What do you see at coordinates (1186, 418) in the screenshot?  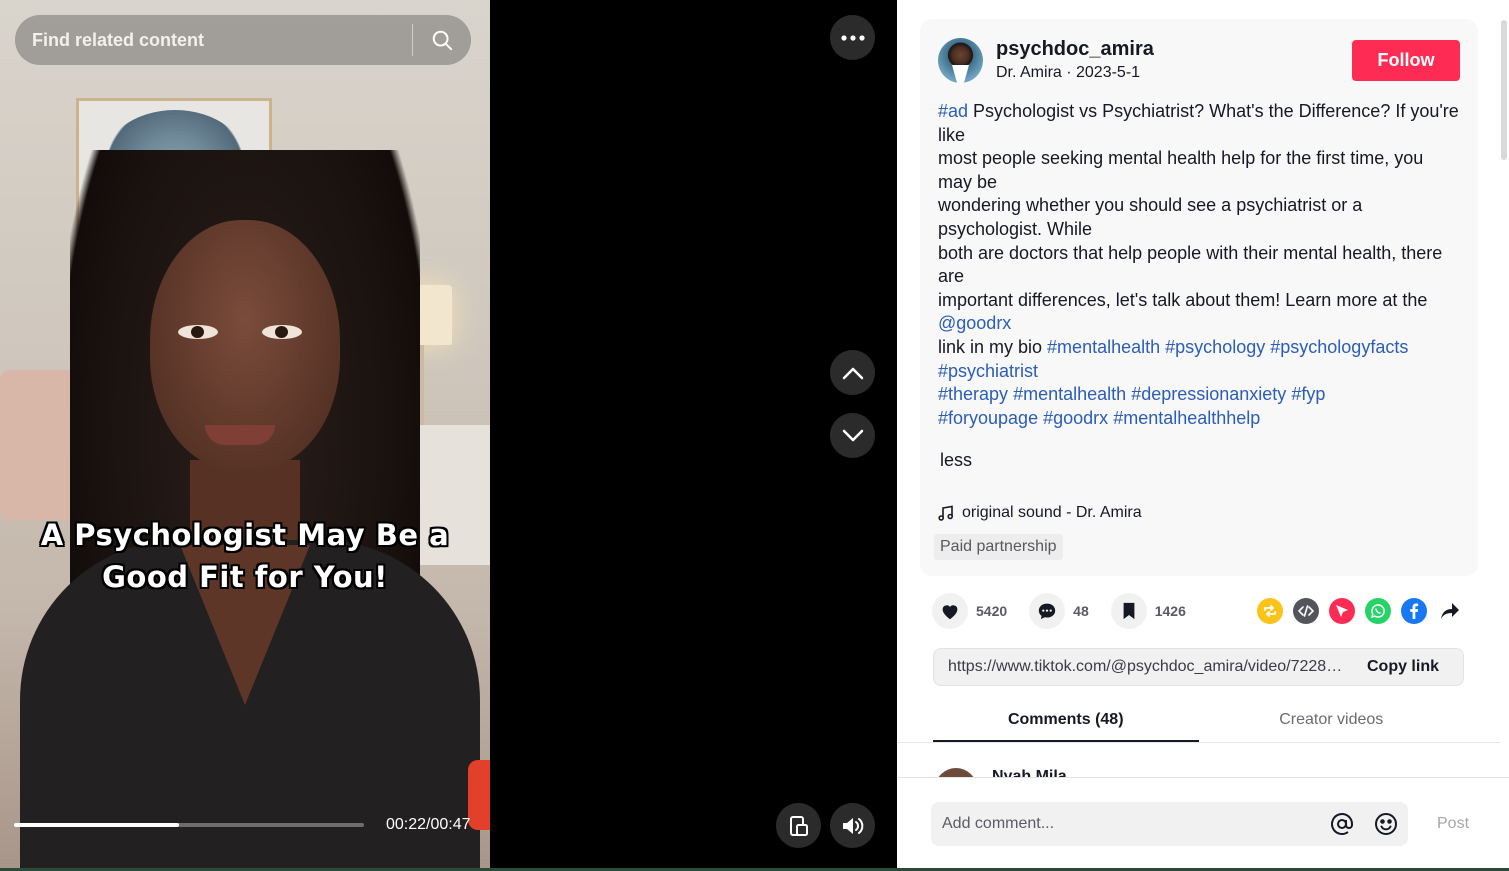 I see `hashtag-link: #mentalhealthhelp` at bounding box center [1186, 418].